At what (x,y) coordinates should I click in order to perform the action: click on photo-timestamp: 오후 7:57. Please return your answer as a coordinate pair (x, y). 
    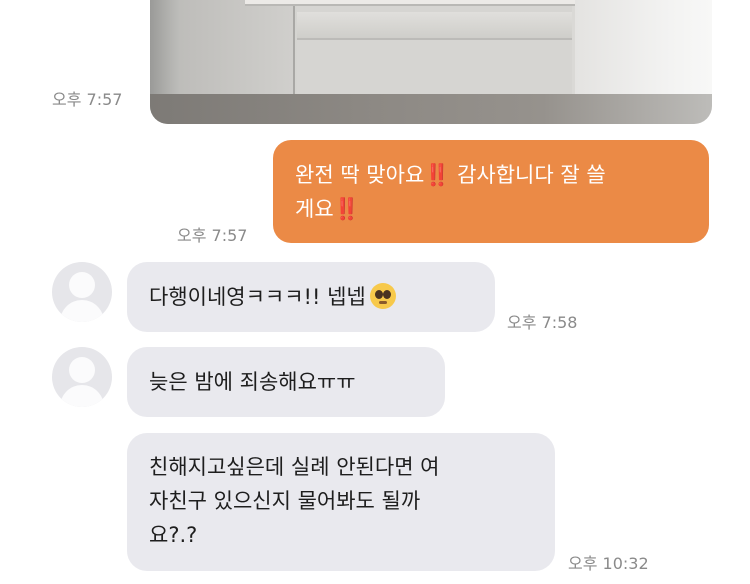
    Looking at the image, I should click on (87, 99).